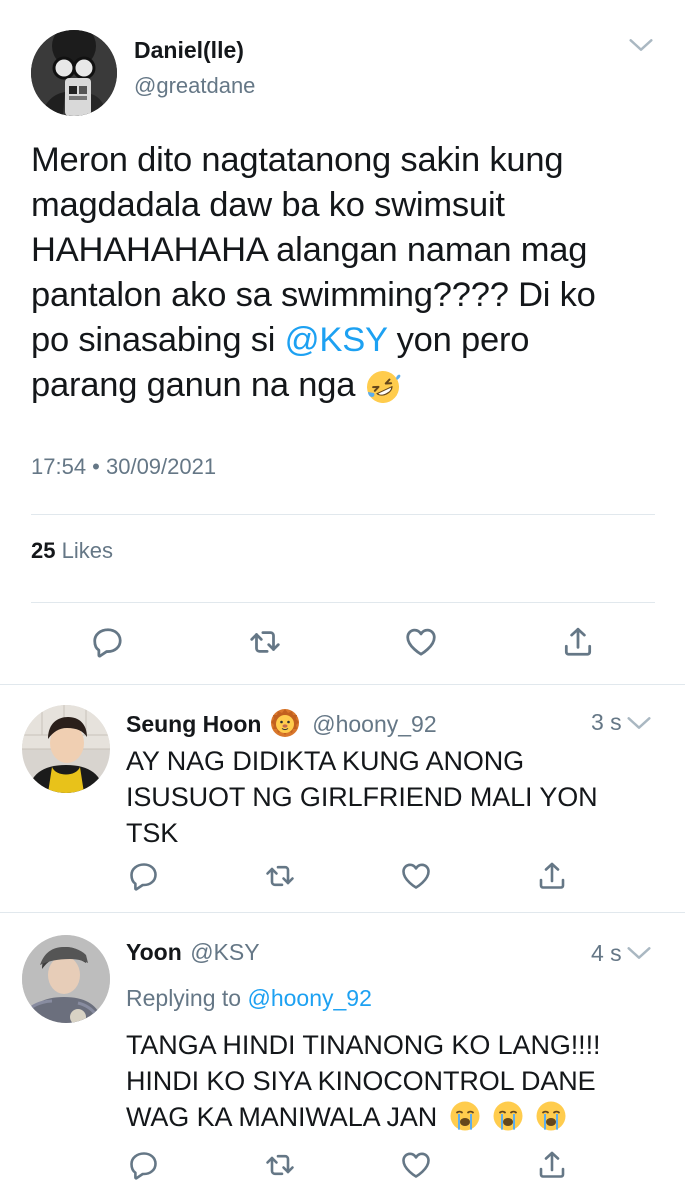  Describe the element at coordinates (297, 160) in the screenshot. I see `tweet-text-line: Meron dito nagtatanong sakin kung` at that location.